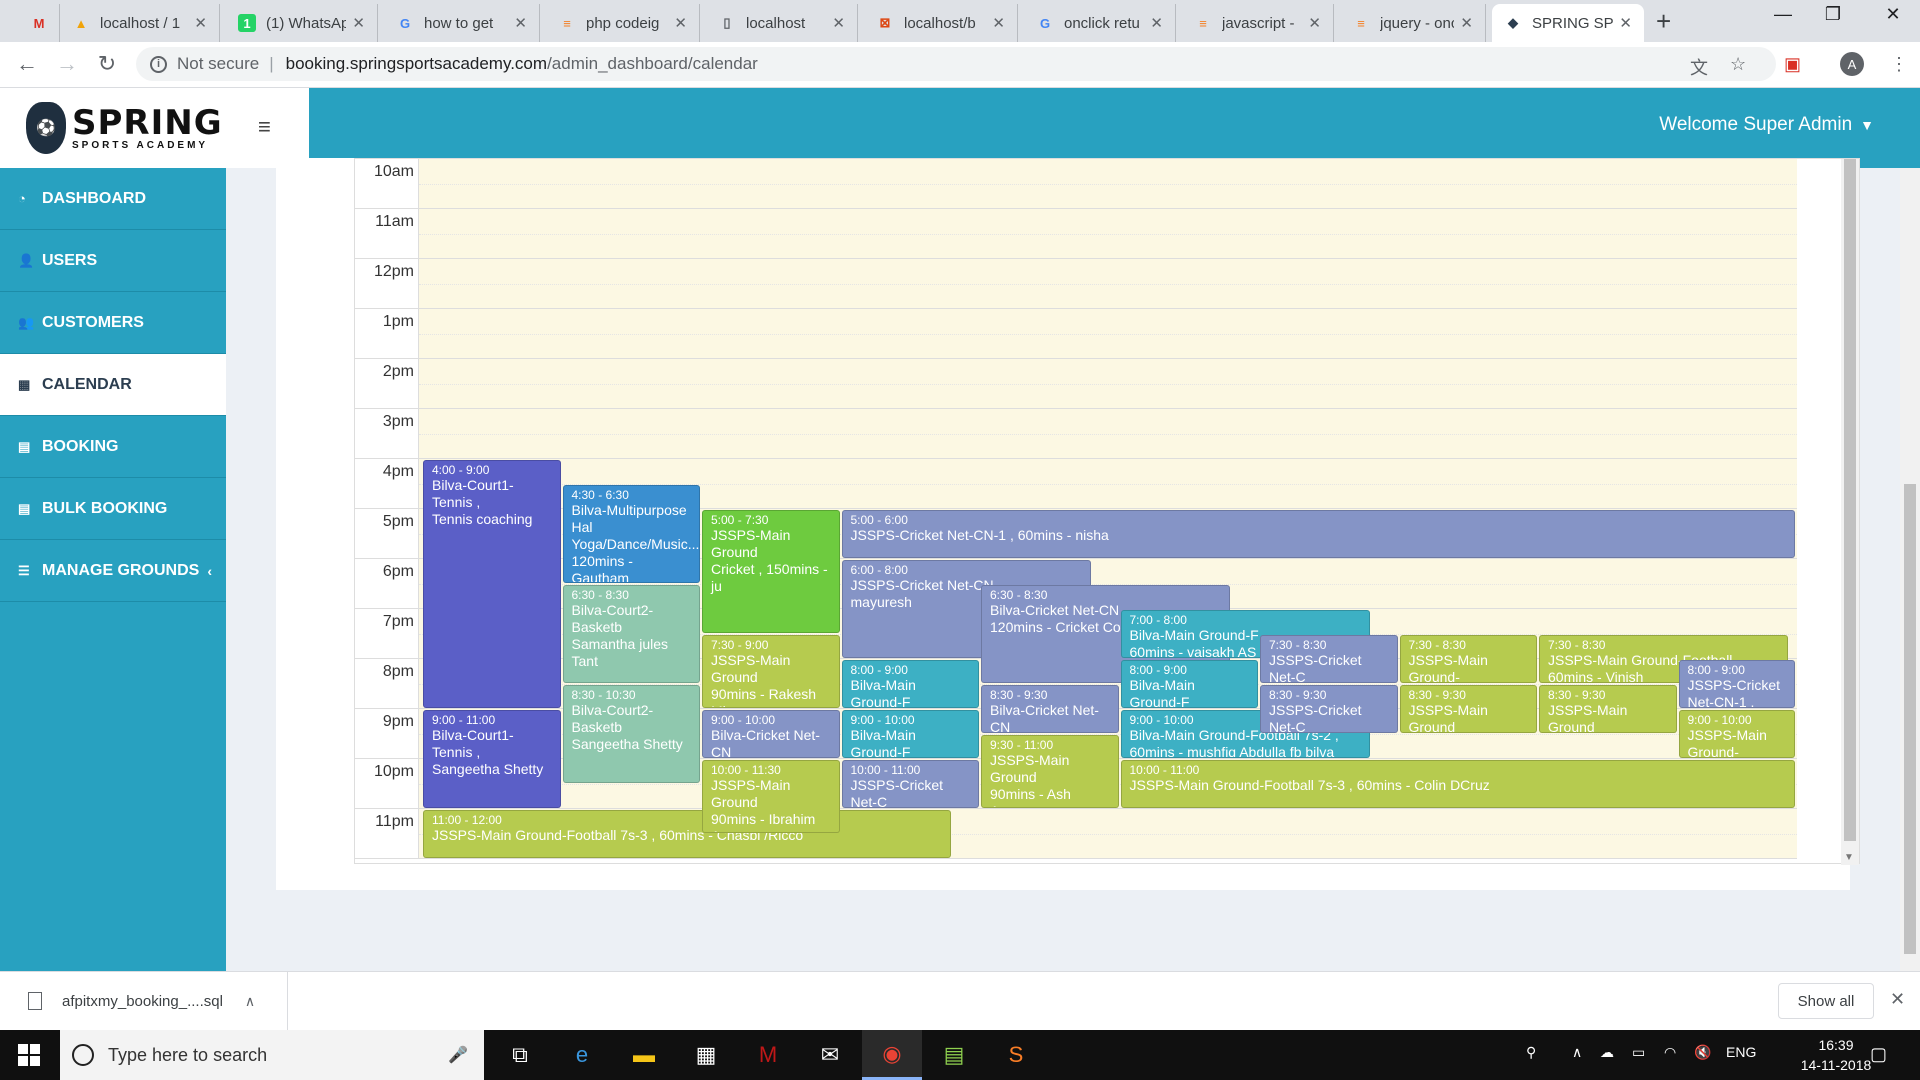 The image size is (1920, 1080). What do you see at coordinates (1836, 1055) in the screenshot?
I see `taskbar-clock: 16:39 14-11-2018` at bounding box center [1836, 1055].